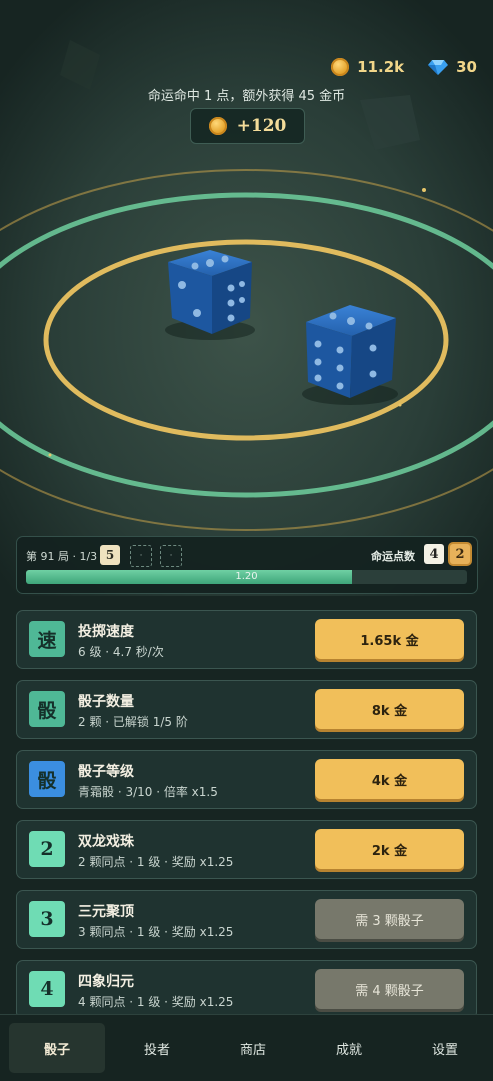 The image size is (493, 1081). What do you see at coordinates (106, 632) in the screenshot?
I see `upgrade-title: 投掷速度` at bounding box center [106, 632].